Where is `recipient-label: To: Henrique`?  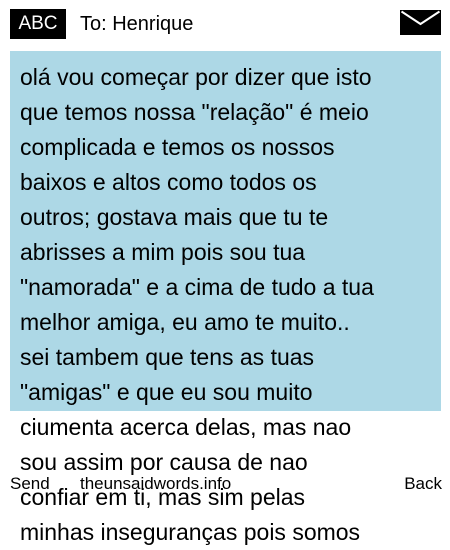
recipient-label: To: Henrique is located at coordinates (137, 24).